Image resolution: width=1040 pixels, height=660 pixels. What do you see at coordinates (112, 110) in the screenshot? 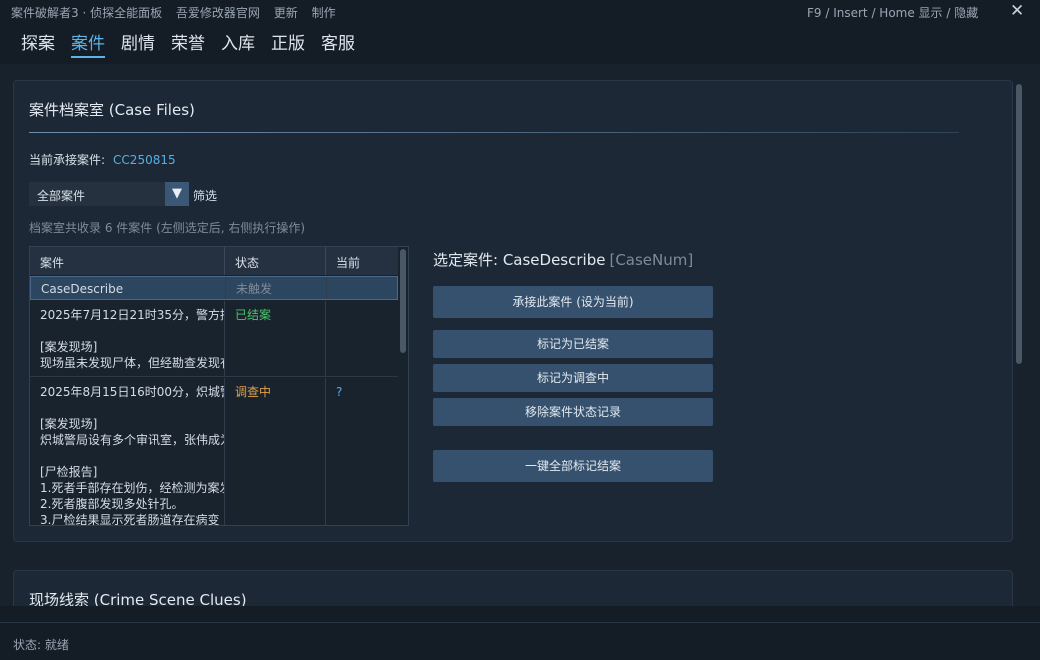
I see `case-files-title: 案件档案室 (Case Files)` at bounding box center [112, 110].